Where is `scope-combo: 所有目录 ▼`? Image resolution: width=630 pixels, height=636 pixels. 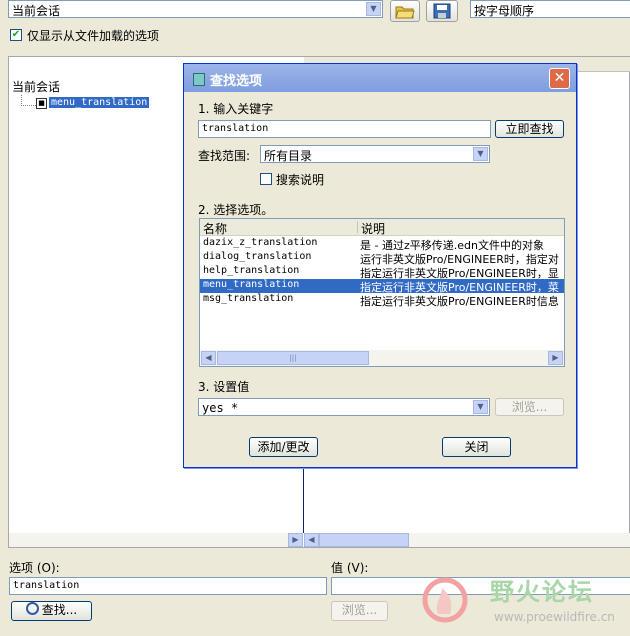 scope-combo: 所有目录 ▼ is located at coordinates (375, 154).